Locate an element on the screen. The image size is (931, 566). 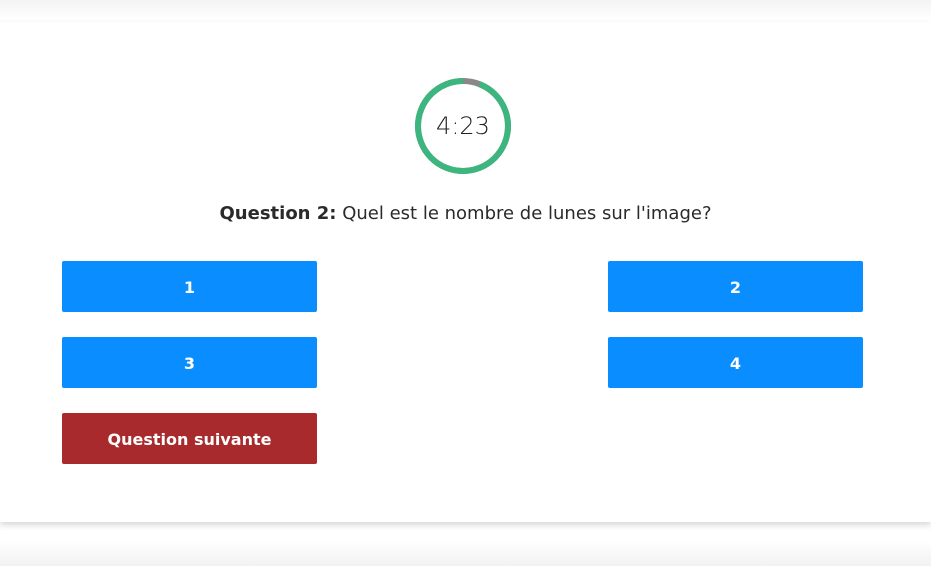
answer-button-3: 3 is located at coordinates (189, 362).